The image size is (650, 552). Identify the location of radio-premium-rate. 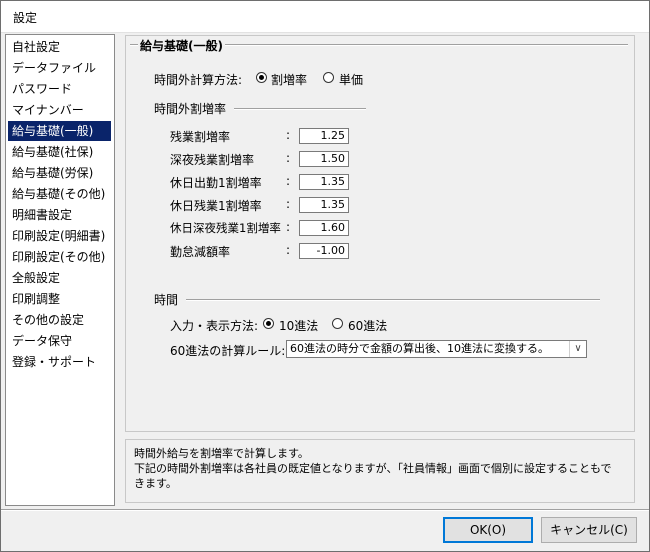
(261, 77).